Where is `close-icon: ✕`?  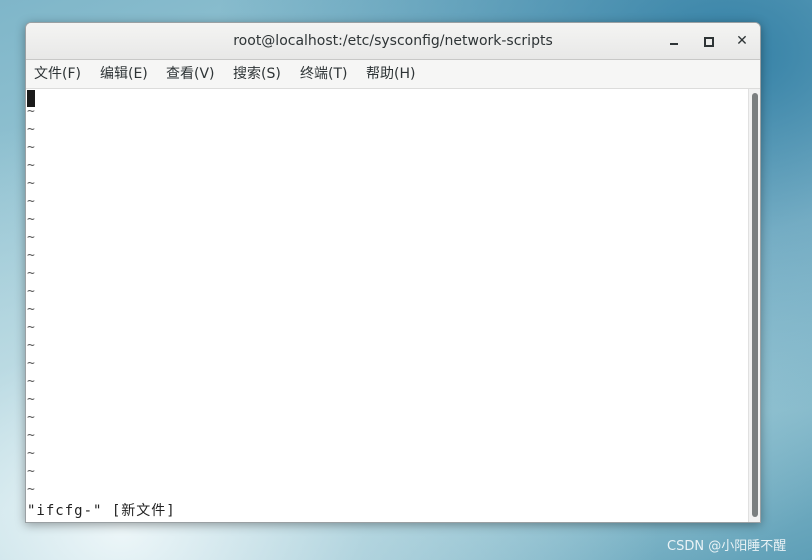 close-icon: ✕ is located at coordinates (742, 41).